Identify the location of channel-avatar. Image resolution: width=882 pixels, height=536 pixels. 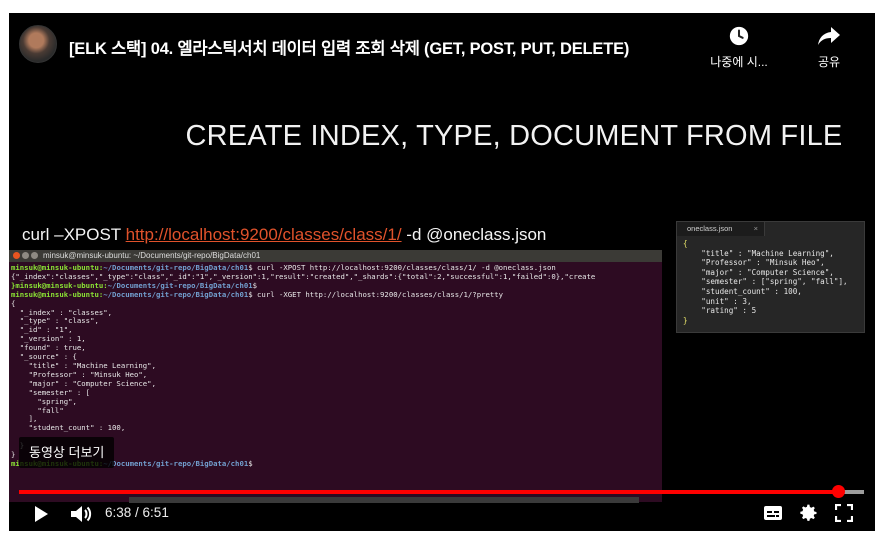
(38, 44).